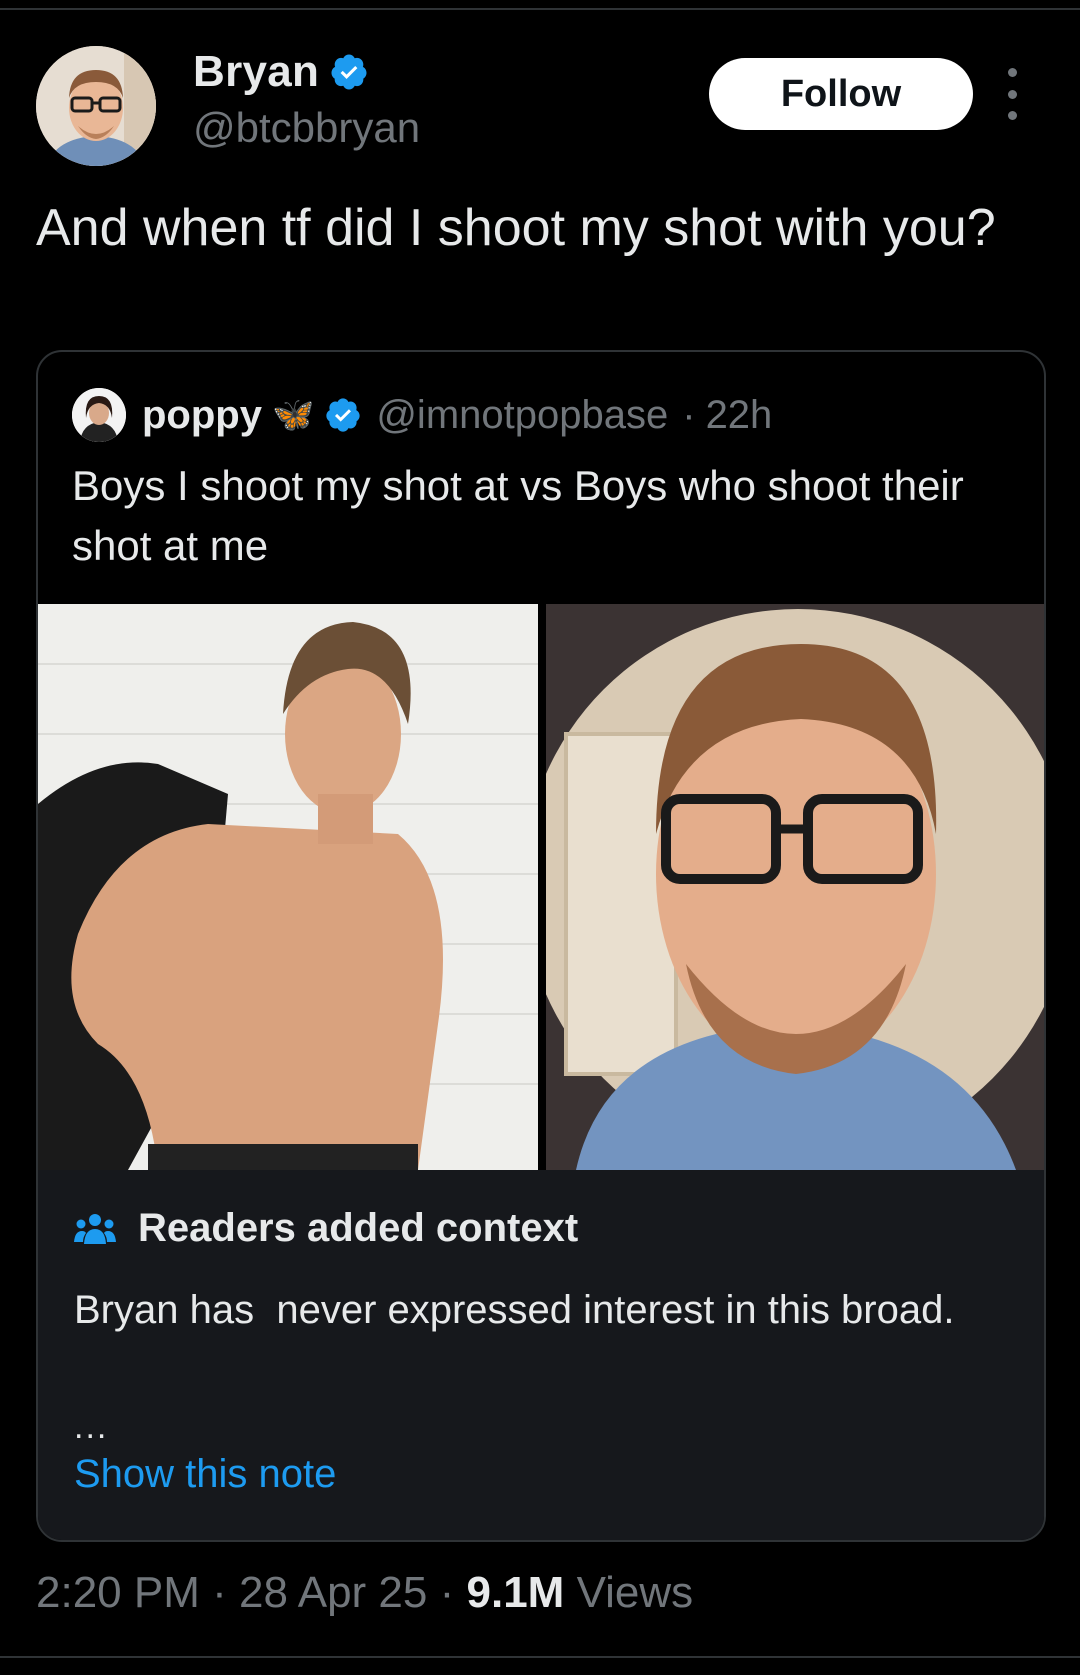 The height and width of the screenshot is (1675, 1080). I want to click on views-count: 9.1M, so click(515, 1592).